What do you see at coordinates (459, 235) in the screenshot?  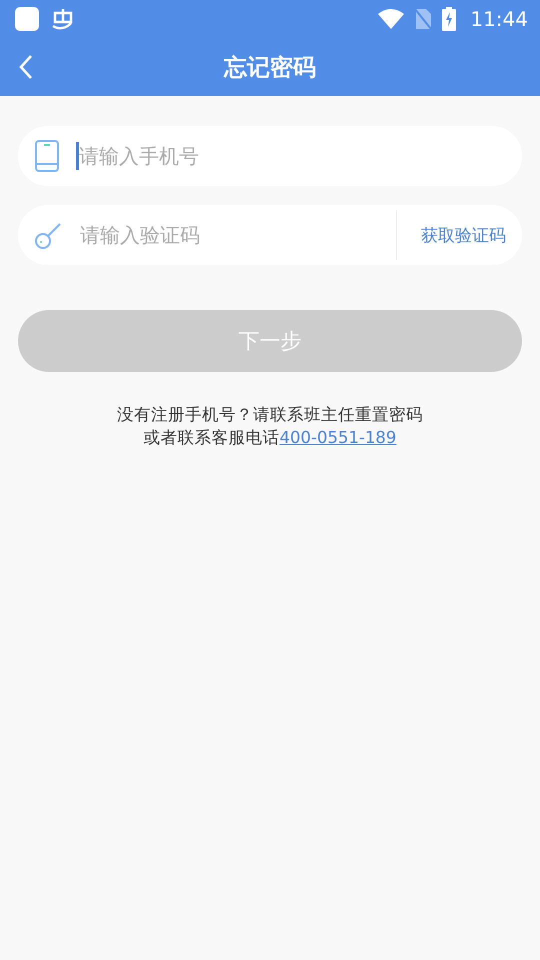 I see `get-code-button: 获取验证码` at bounding box center [459, 235].